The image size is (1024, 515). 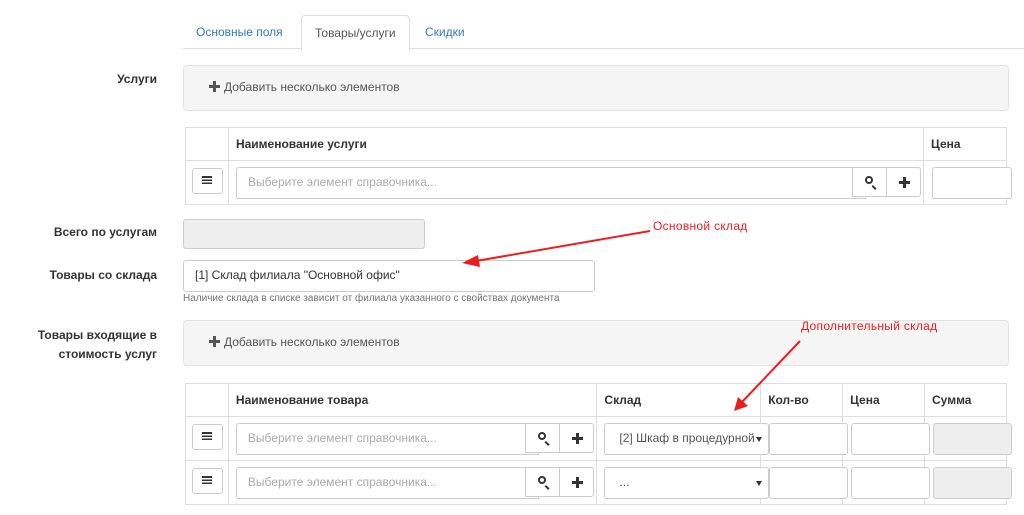 I want to click on goods-sum-header: Сумма, so click(x=965, y=400).